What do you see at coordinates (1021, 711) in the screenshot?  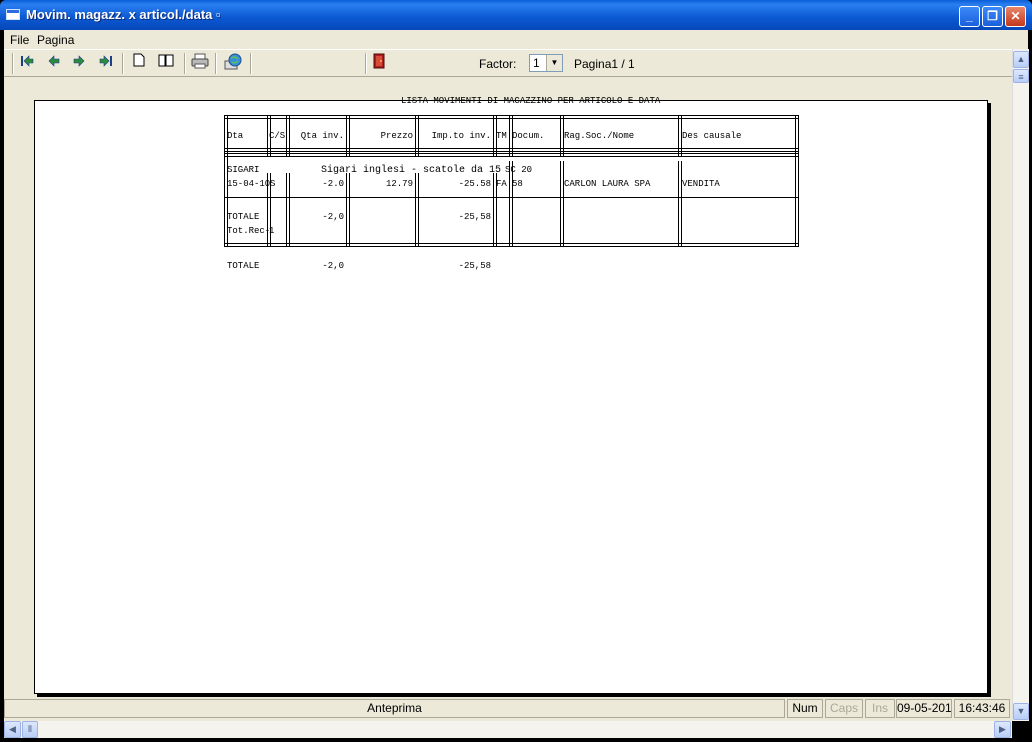 I see `scroll-down-icon: ▼` at bounding box center [1021, 711].